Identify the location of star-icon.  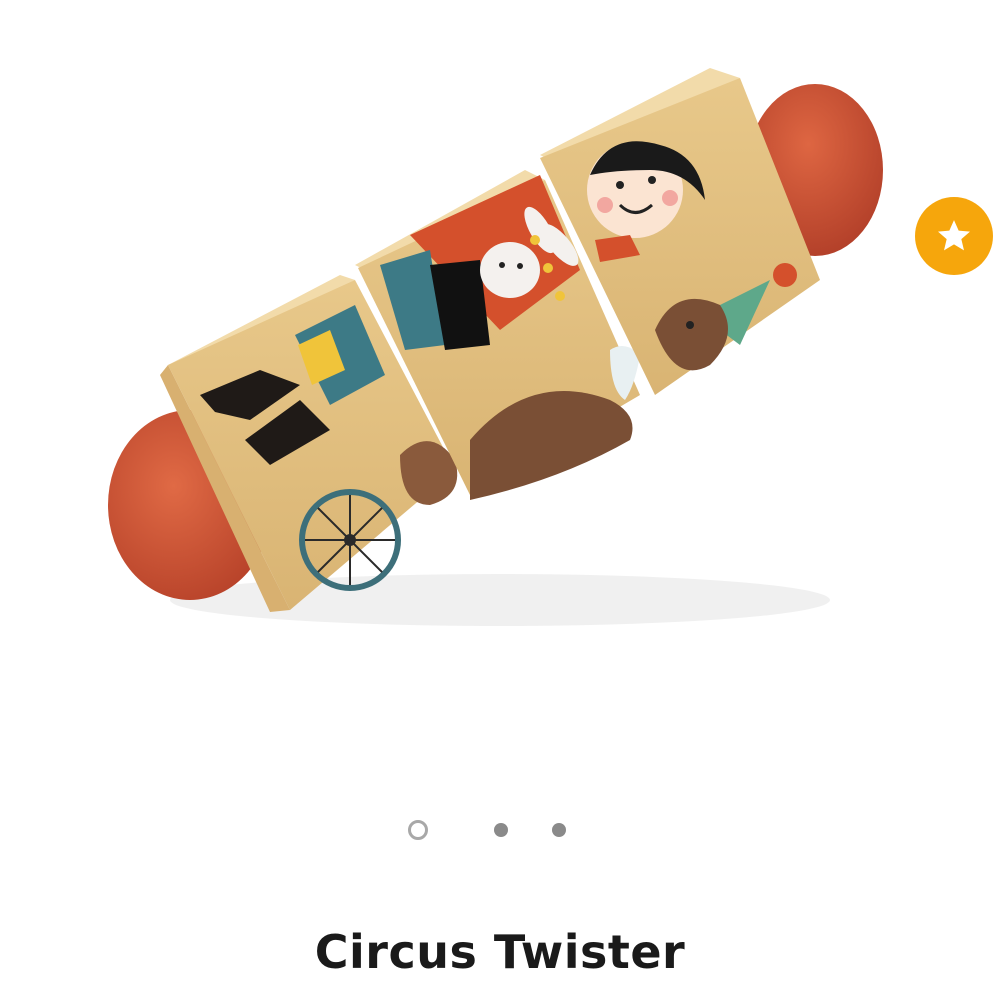
(954, 235).